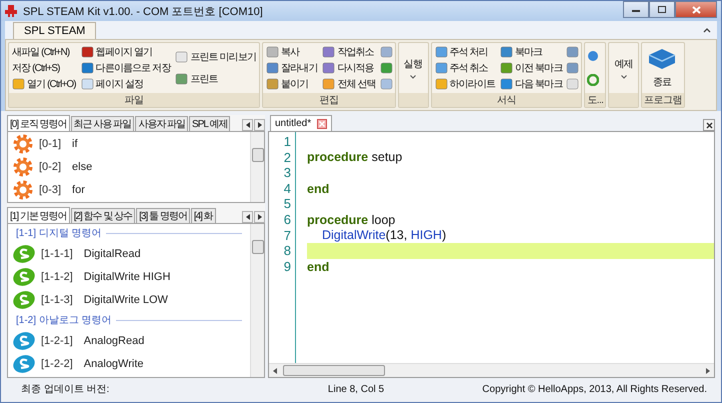 The height and width of the screenshot is (403, 722). Describe the element at coordinates (349, 84) in the screenshot. I see `ribbon-button: 전체 선택` at that location.